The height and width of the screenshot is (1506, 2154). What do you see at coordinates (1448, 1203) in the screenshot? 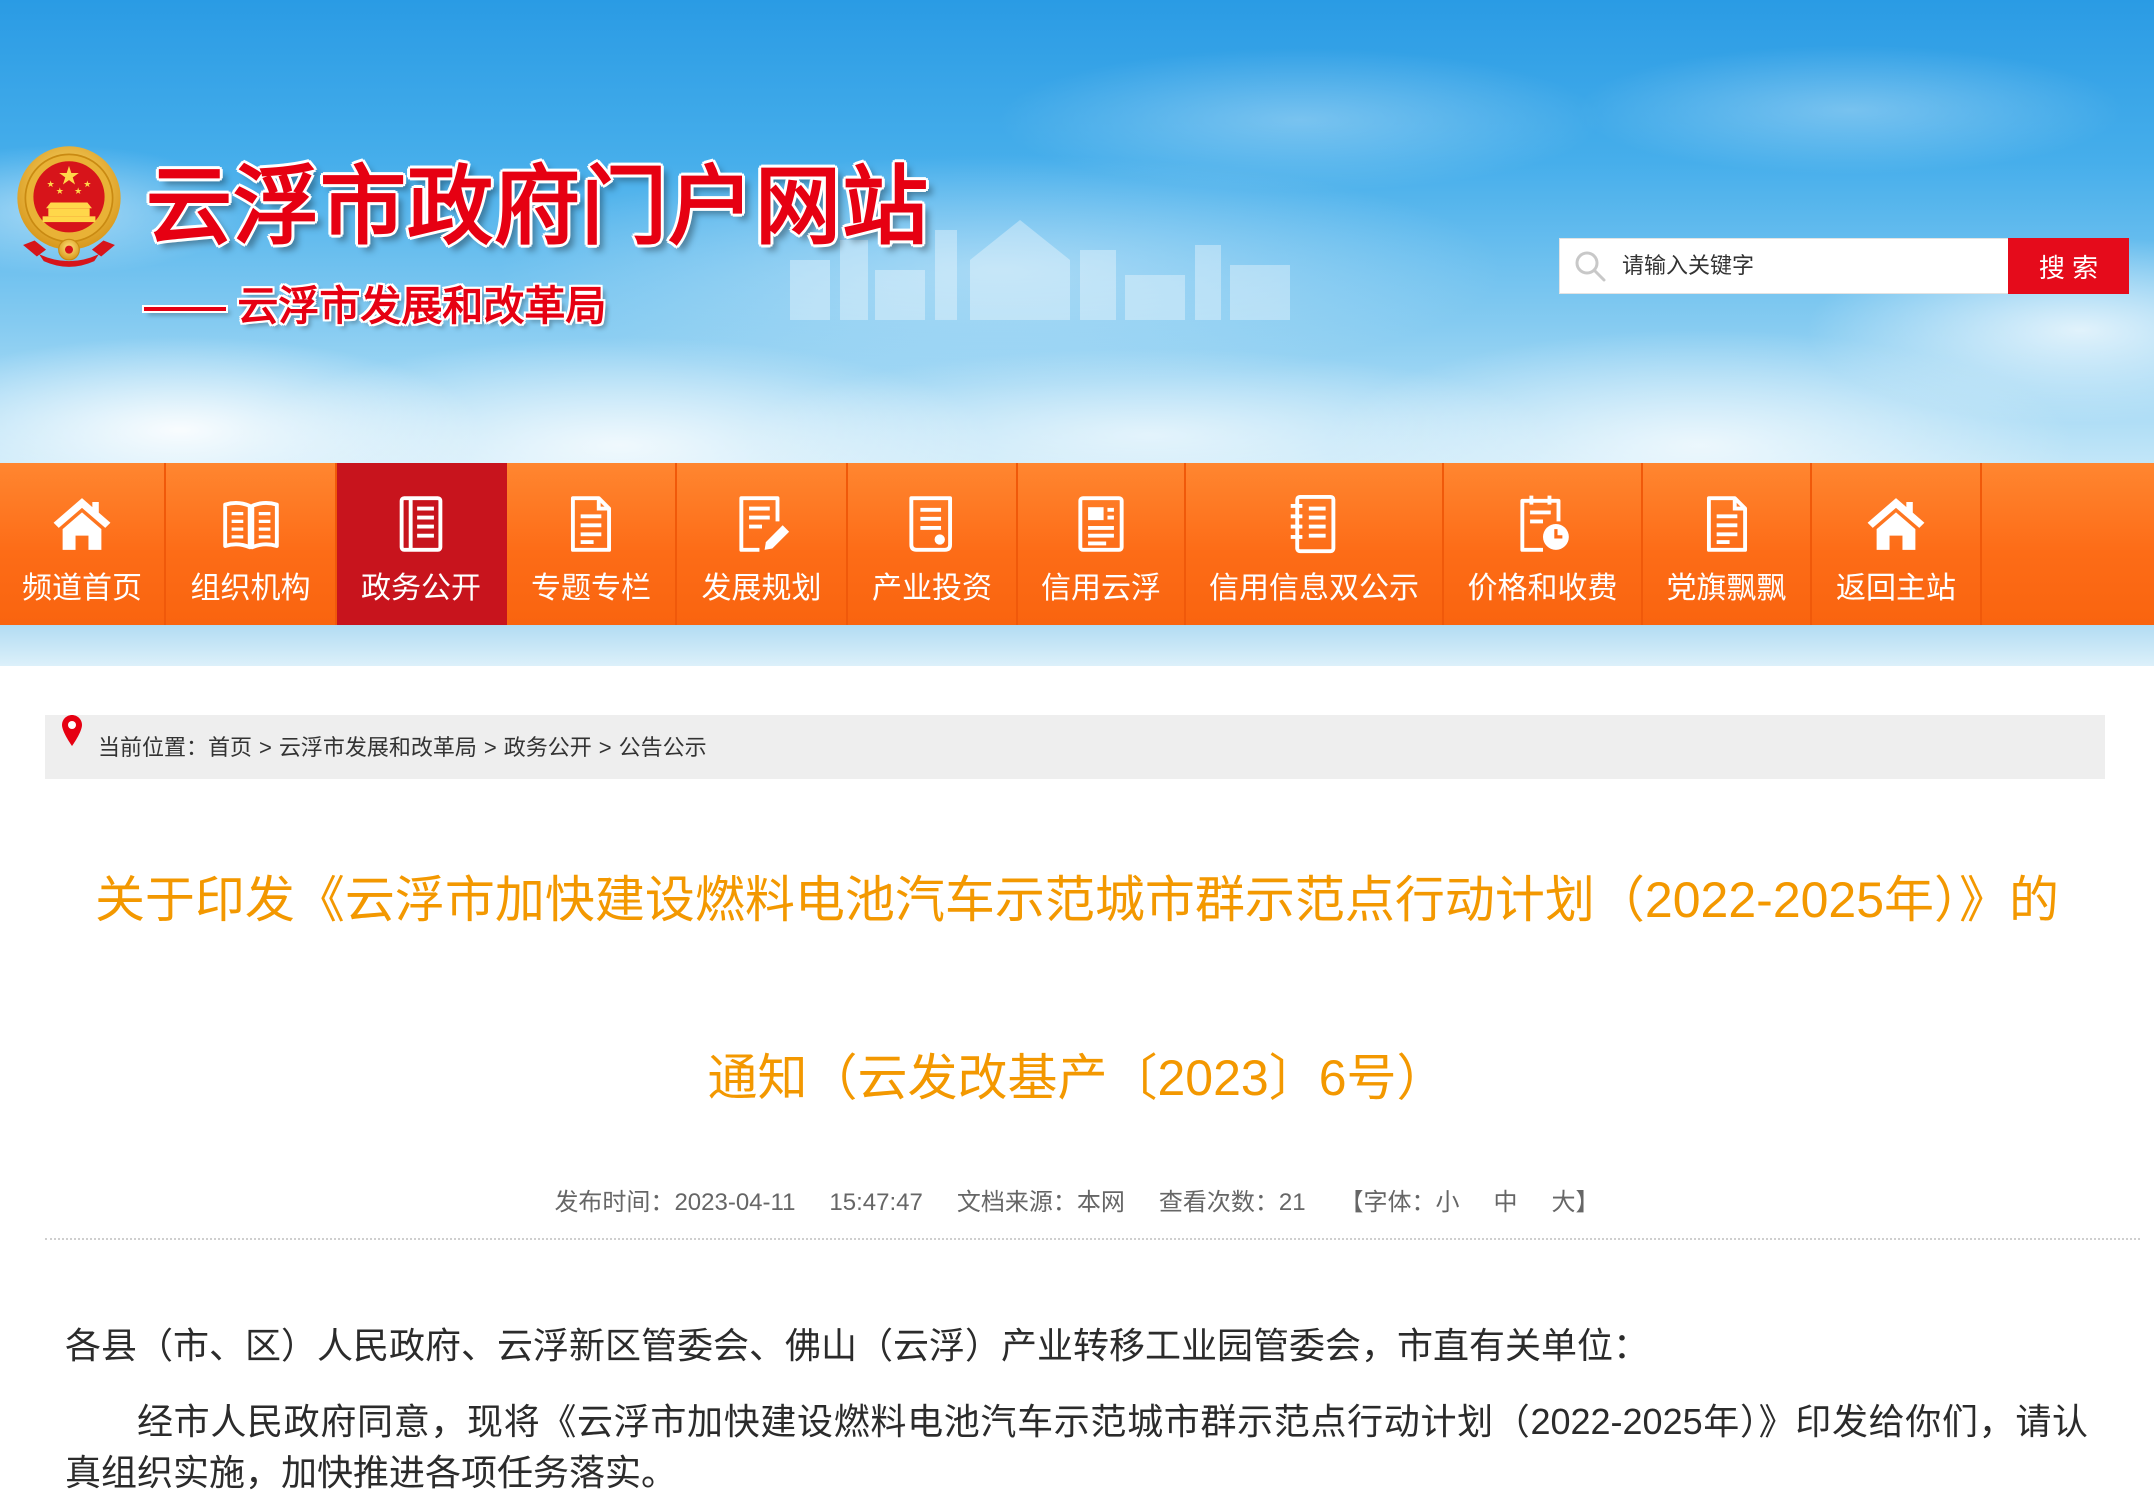
I see `font-size-small-button: 小` at bounding box center [1448, 1203].